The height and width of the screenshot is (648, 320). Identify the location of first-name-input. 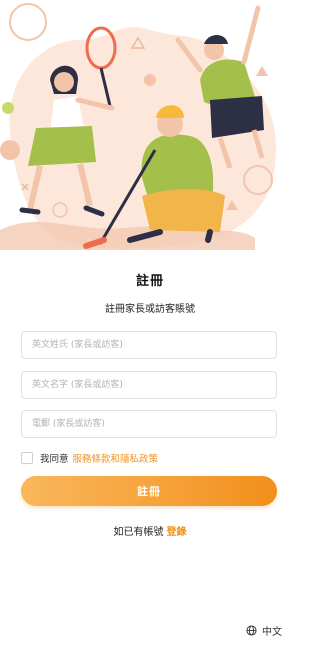
(149, 385).